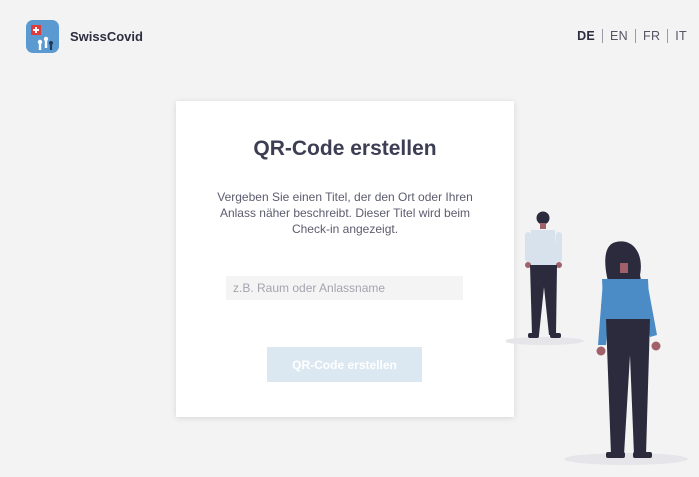  What do you see at coordinates (543, 274) in the screenshot?
I see `man-figure` at bounding box center [543, 274].